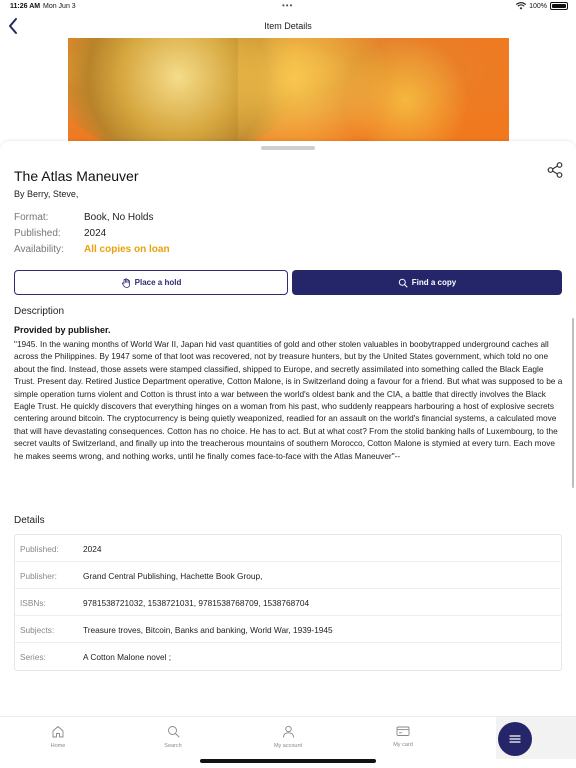 This screenshot has width=576, height=768. I want to click on wifi-icon, so click(521, 6).